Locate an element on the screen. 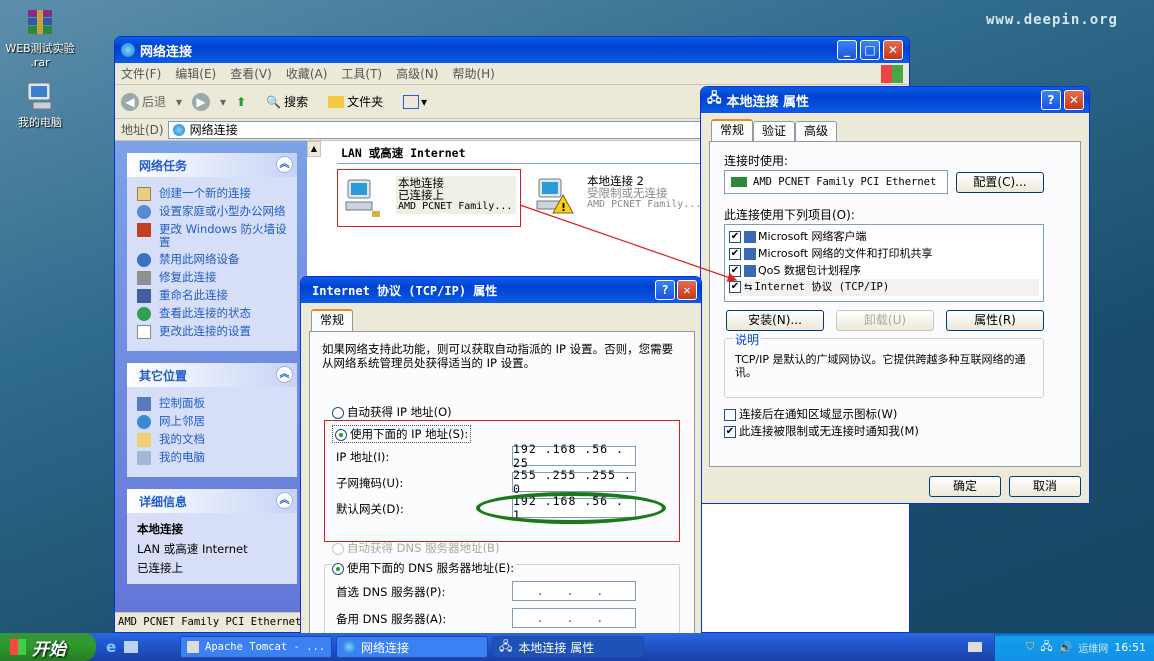  place-my-documents: 我的文档 is located at coordinates (213, 440).